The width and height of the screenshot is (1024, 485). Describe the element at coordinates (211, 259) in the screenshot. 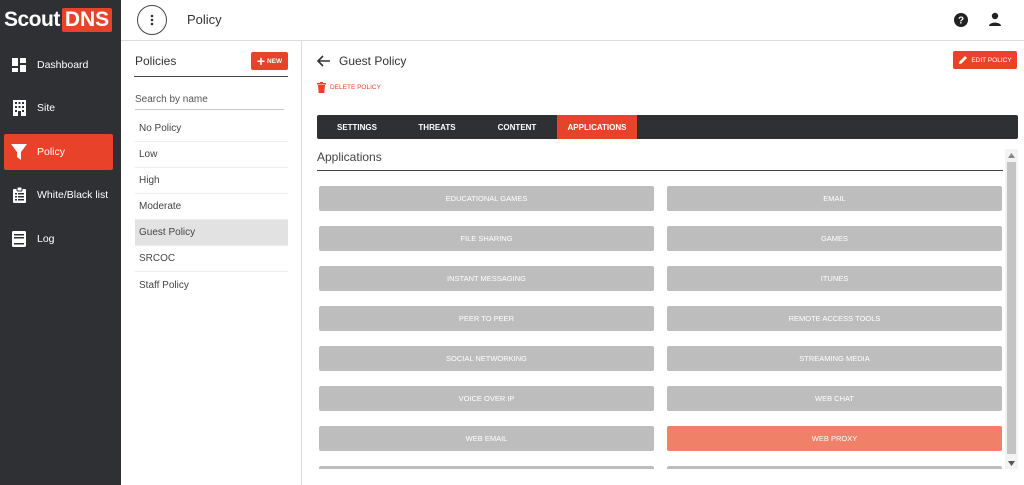

I see `policy-item: SRCOC` at that location.